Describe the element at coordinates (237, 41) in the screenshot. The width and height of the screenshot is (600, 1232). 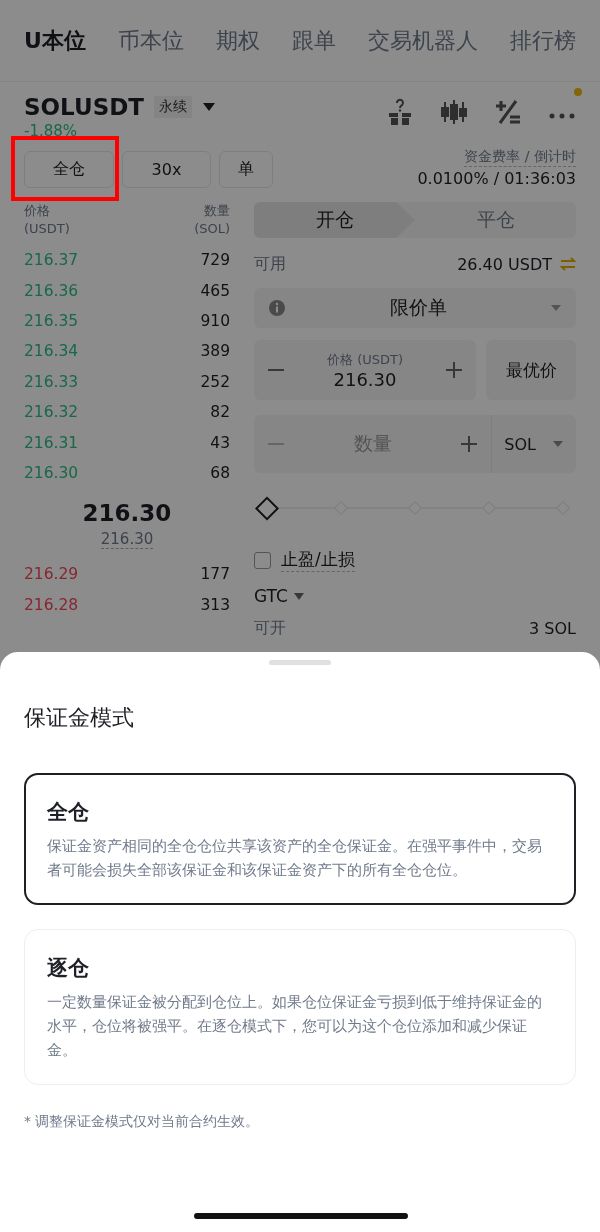
I see `market-tab: 期权` at that location.